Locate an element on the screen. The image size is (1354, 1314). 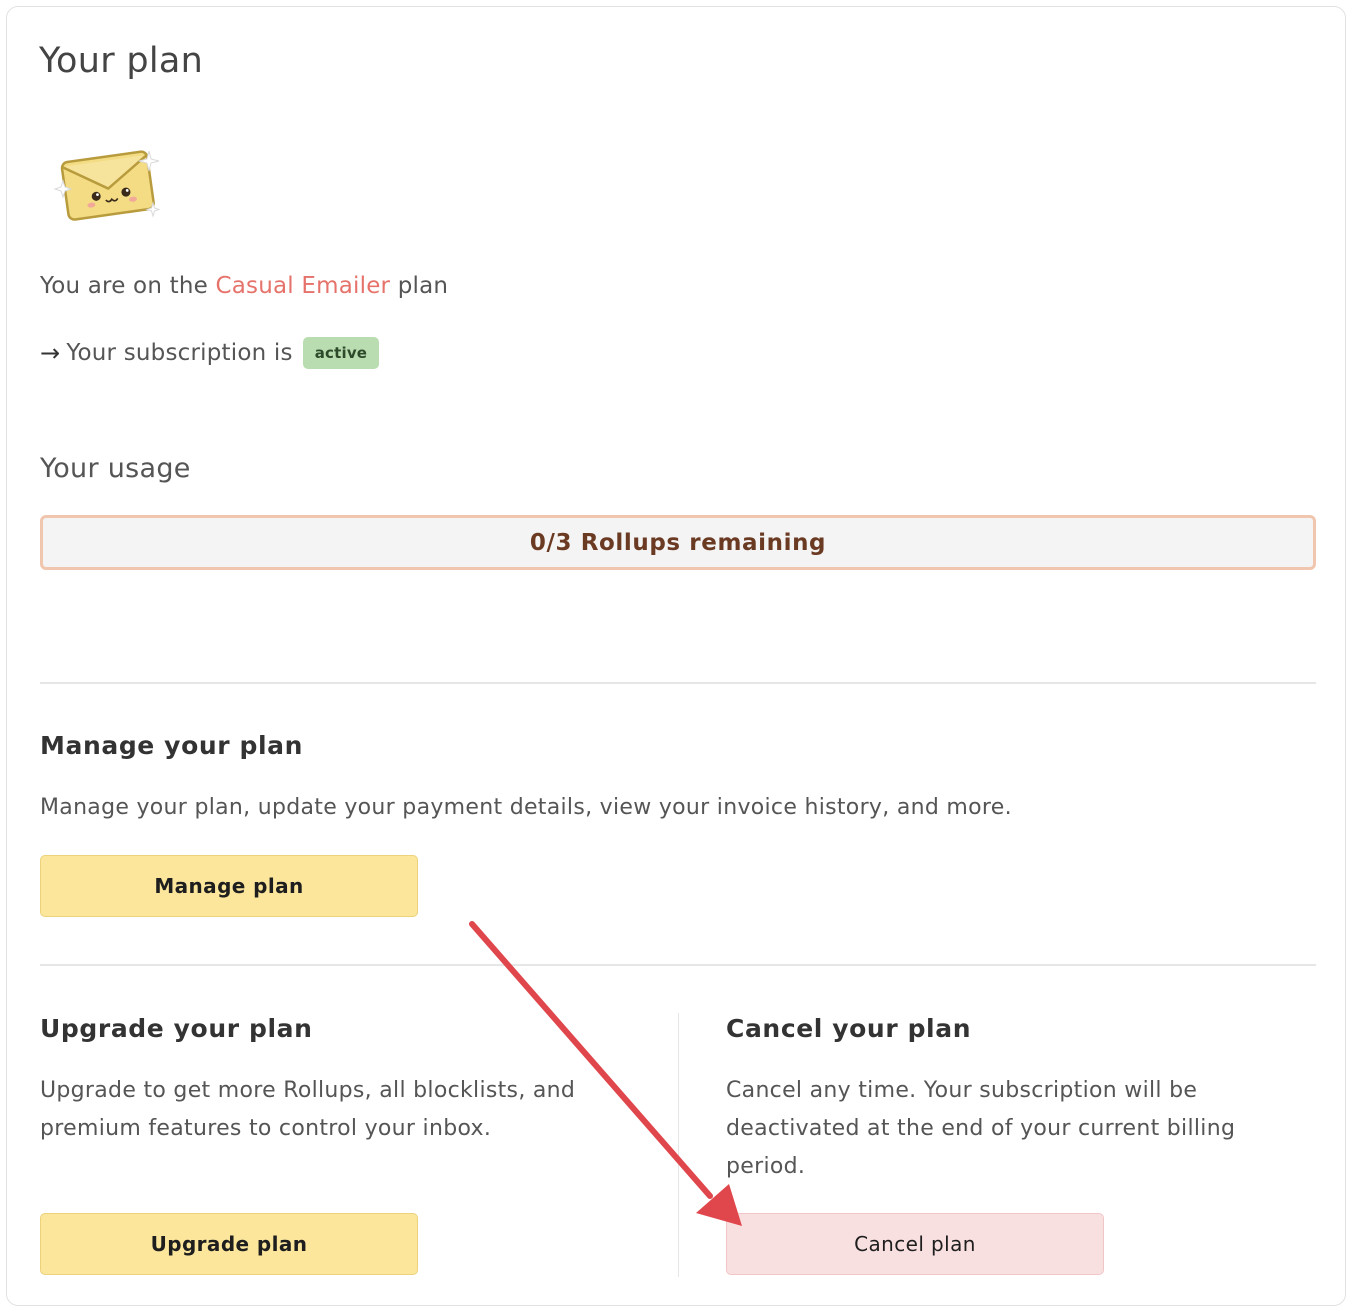
column-divider is located at coordinates (678, 1145).